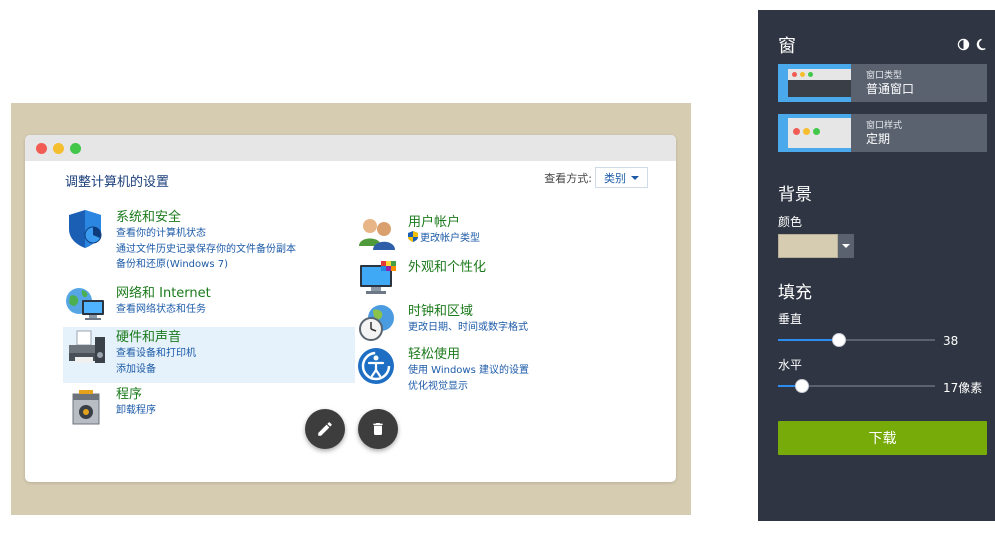  I want to click on vertical-padding-slider, so click(856, 340).